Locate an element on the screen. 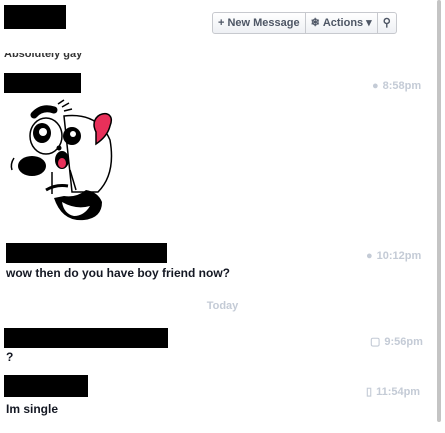 The image size is (445, 433). new-message-label: New Message is located at coordinates (263, 23).